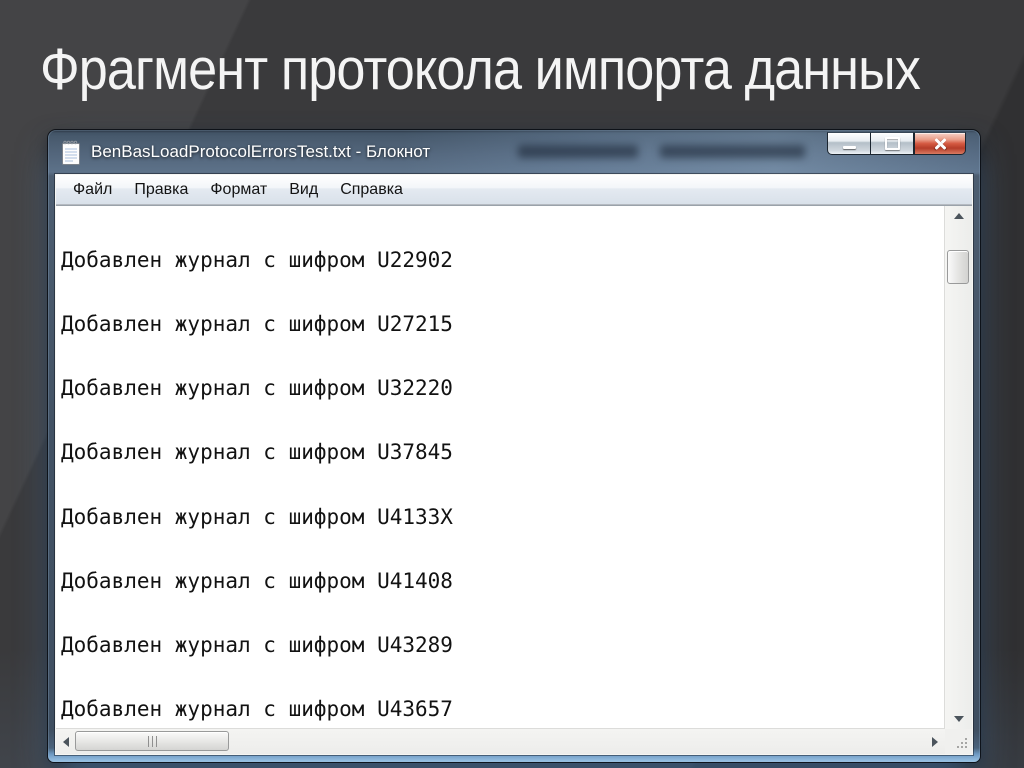  I want to click on arrow-up-icon, so click(958, 216).